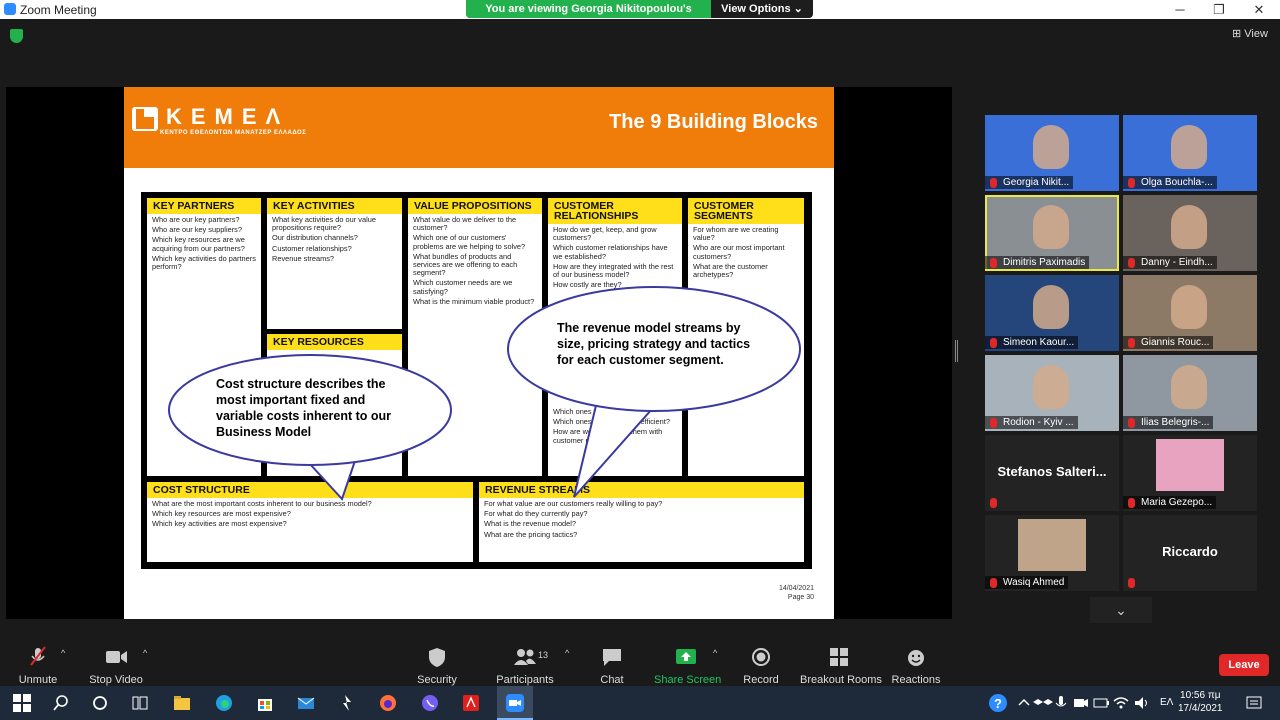  I want to click on battery-icon, so click(1101, 703).